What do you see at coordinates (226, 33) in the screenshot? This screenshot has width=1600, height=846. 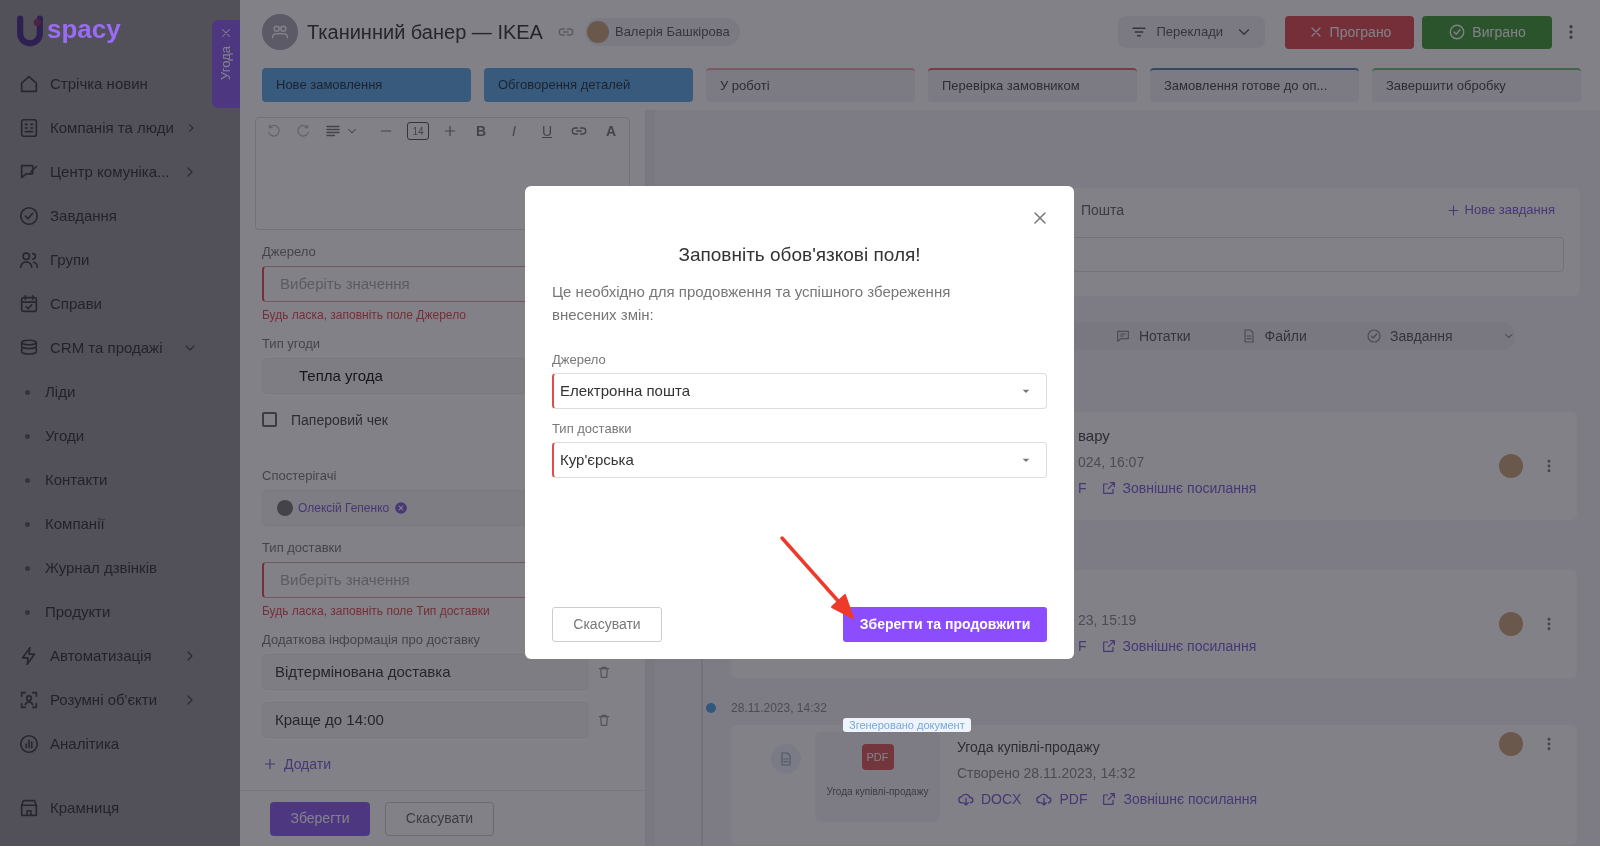 I see `close-icon` at bounding box center [226, 33].